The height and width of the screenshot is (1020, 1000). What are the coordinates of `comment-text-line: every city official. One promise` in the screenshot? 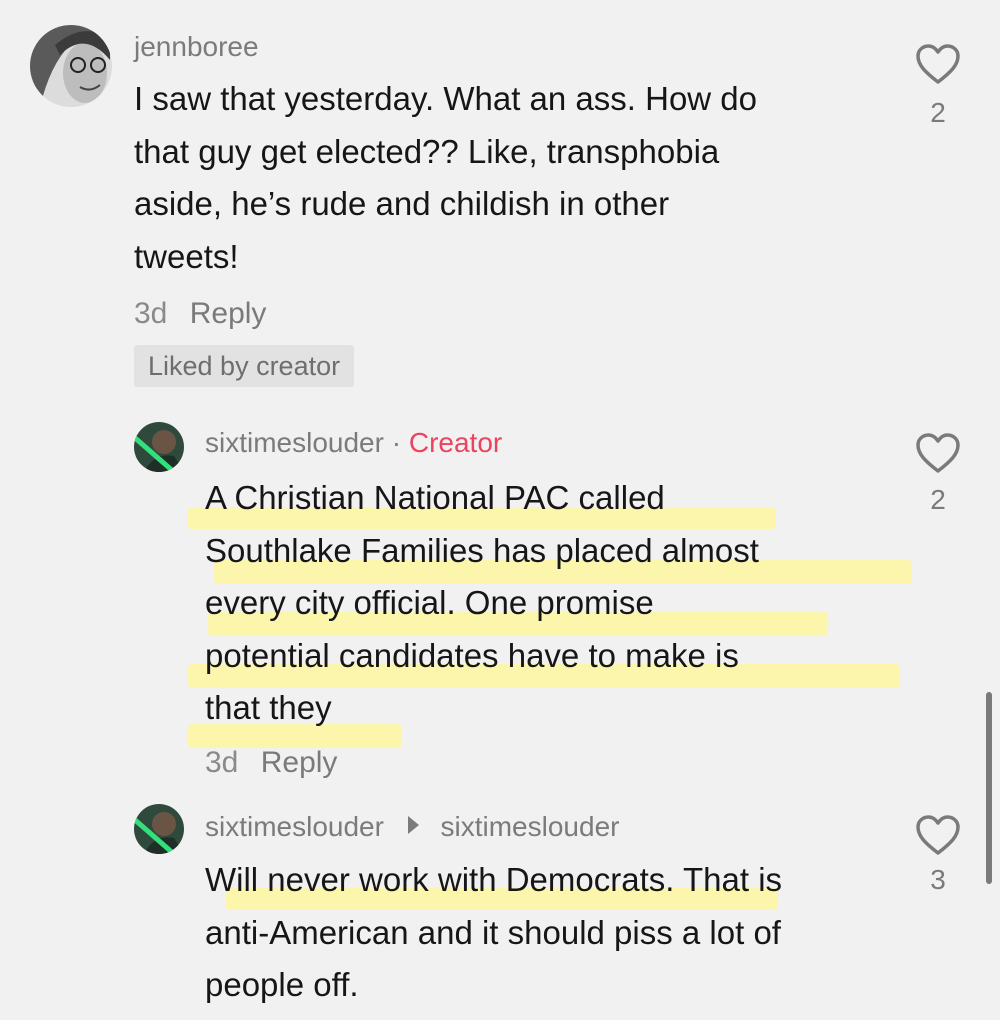 It's located at (429, 602).